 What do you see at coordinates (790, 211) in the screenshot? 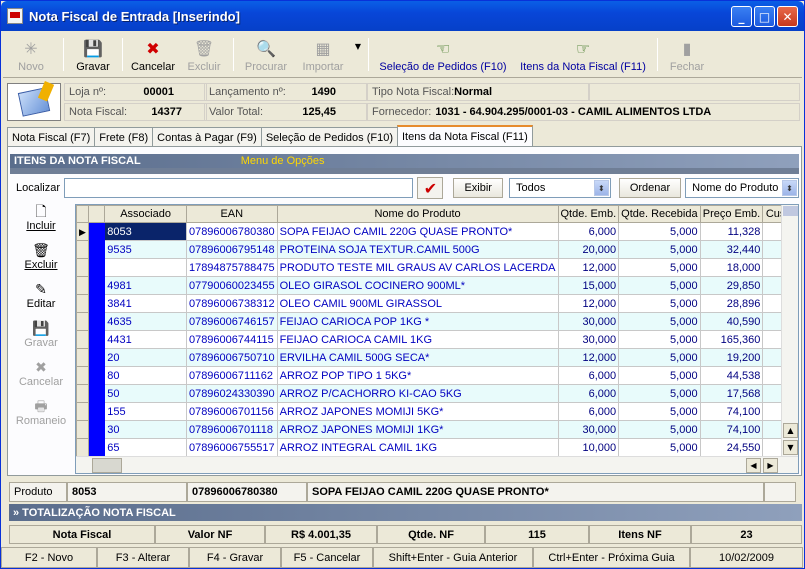
I see `scroll-thumb` at bounding box center [790, 211].